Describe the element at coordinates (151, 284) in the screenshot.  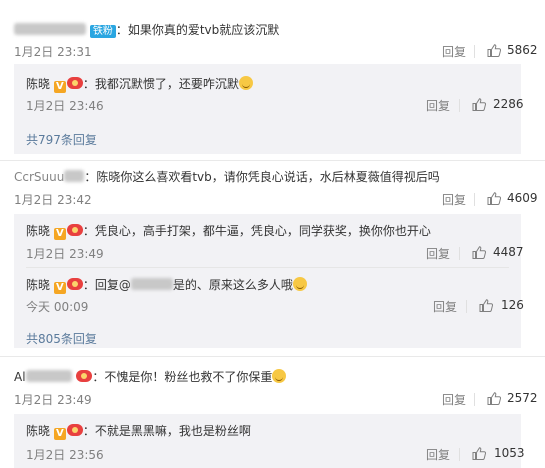
I see `blurred-mention` at that location.